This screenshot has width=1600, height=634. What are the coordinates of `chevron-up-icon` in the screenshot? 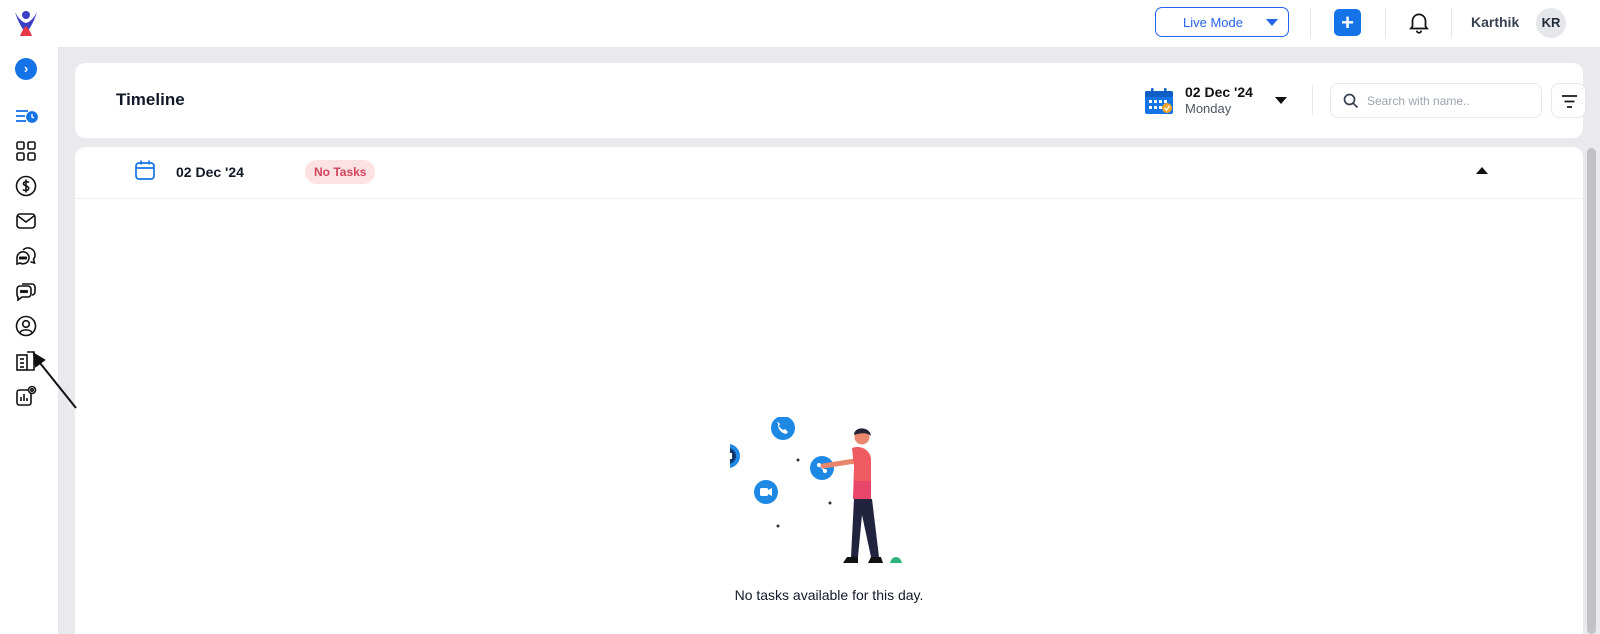 It's located at (1482, 170).